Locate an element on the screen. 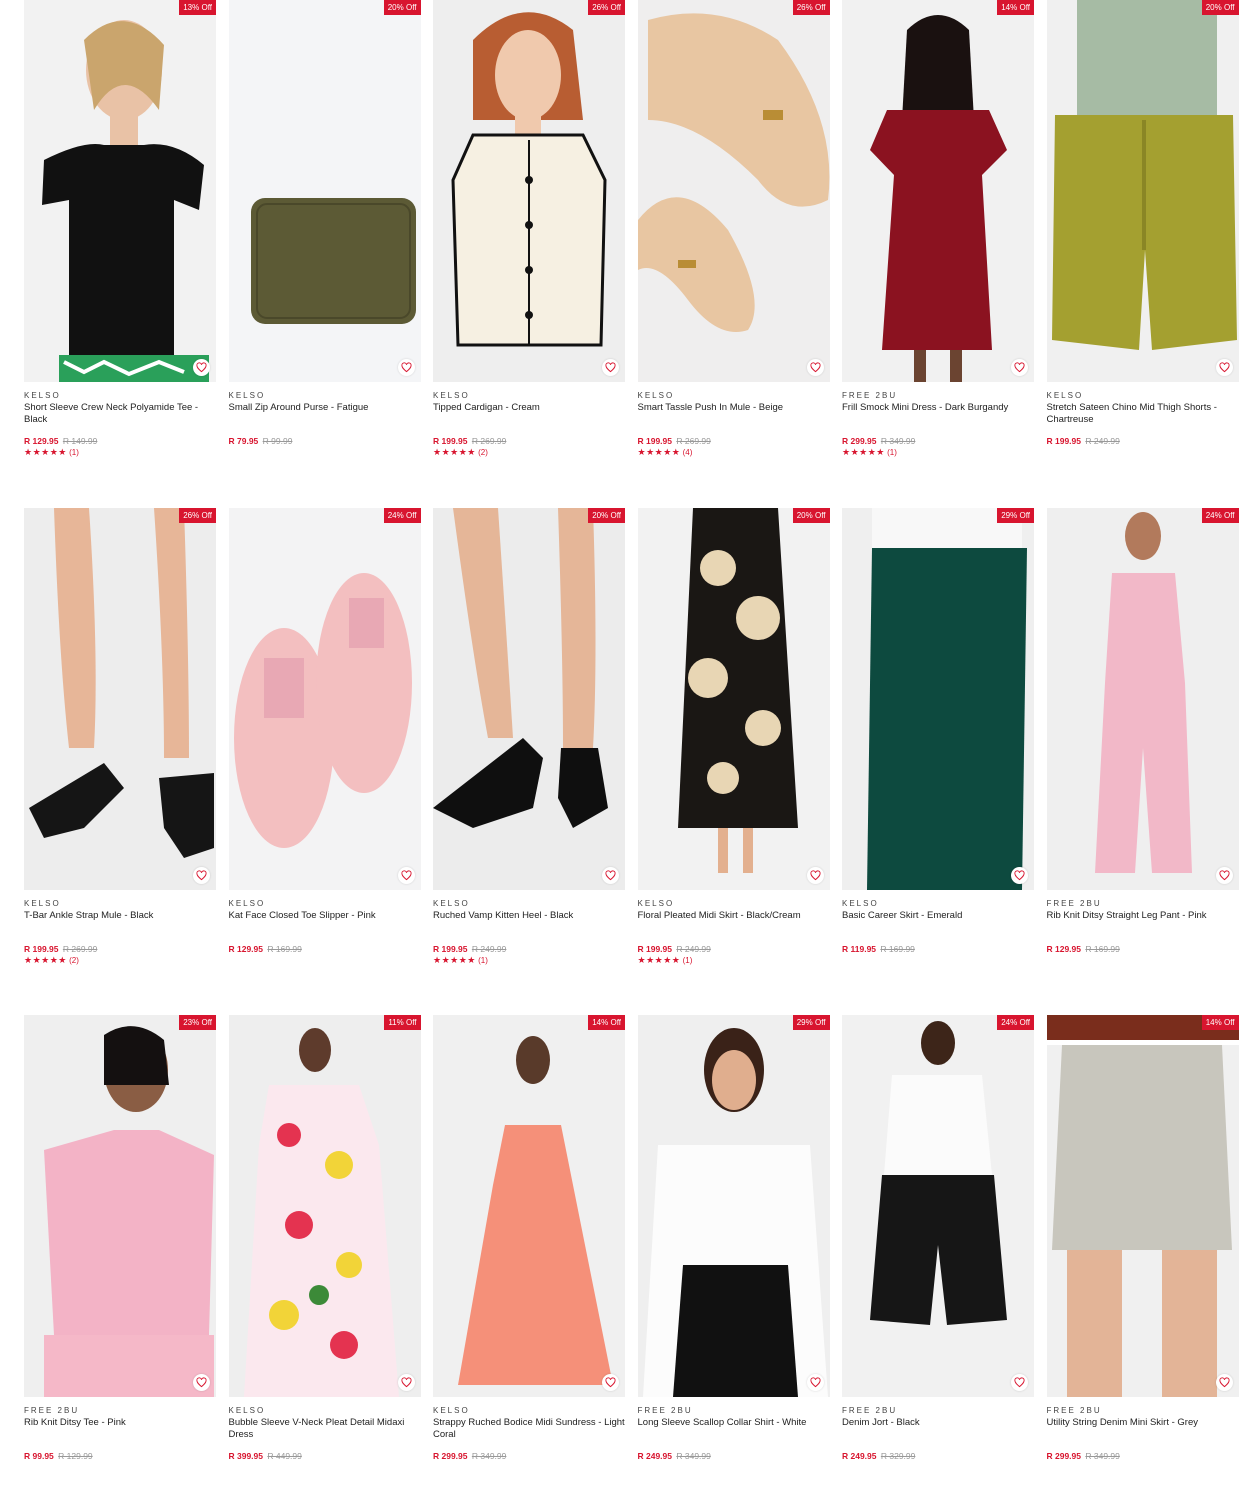 This screenshot has width=1250, height=1503. product-image: 11% Off is located at coordinates (324, 1206).